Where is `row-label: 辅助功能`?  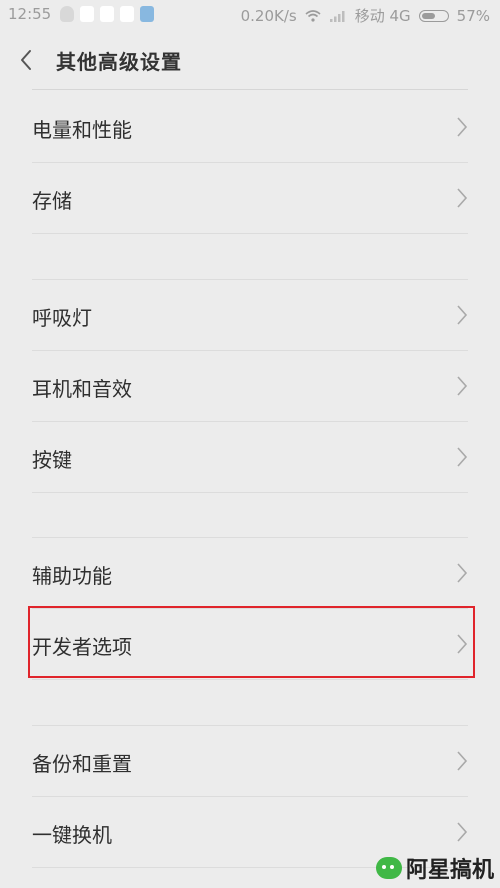 row-label: 辅助功能 is located at coordinates (72, 576).